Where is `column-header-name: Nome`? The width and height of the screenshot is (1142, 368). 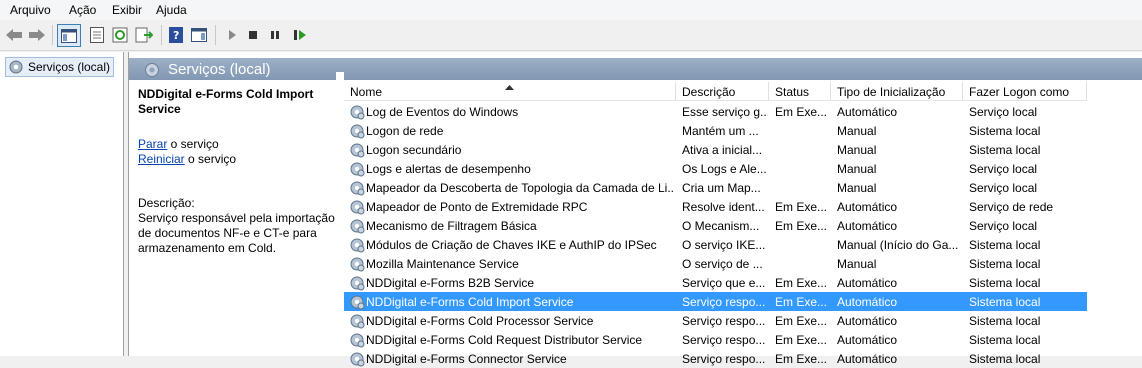 column-header-name: Nome is located at coordinates (510, 91).